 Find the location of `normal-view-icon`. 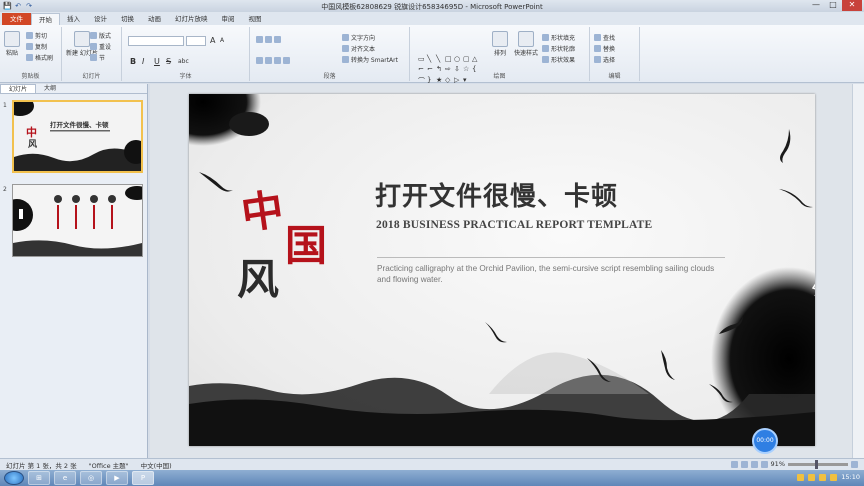

normal-view-icon is located at coordinates (734, 464).